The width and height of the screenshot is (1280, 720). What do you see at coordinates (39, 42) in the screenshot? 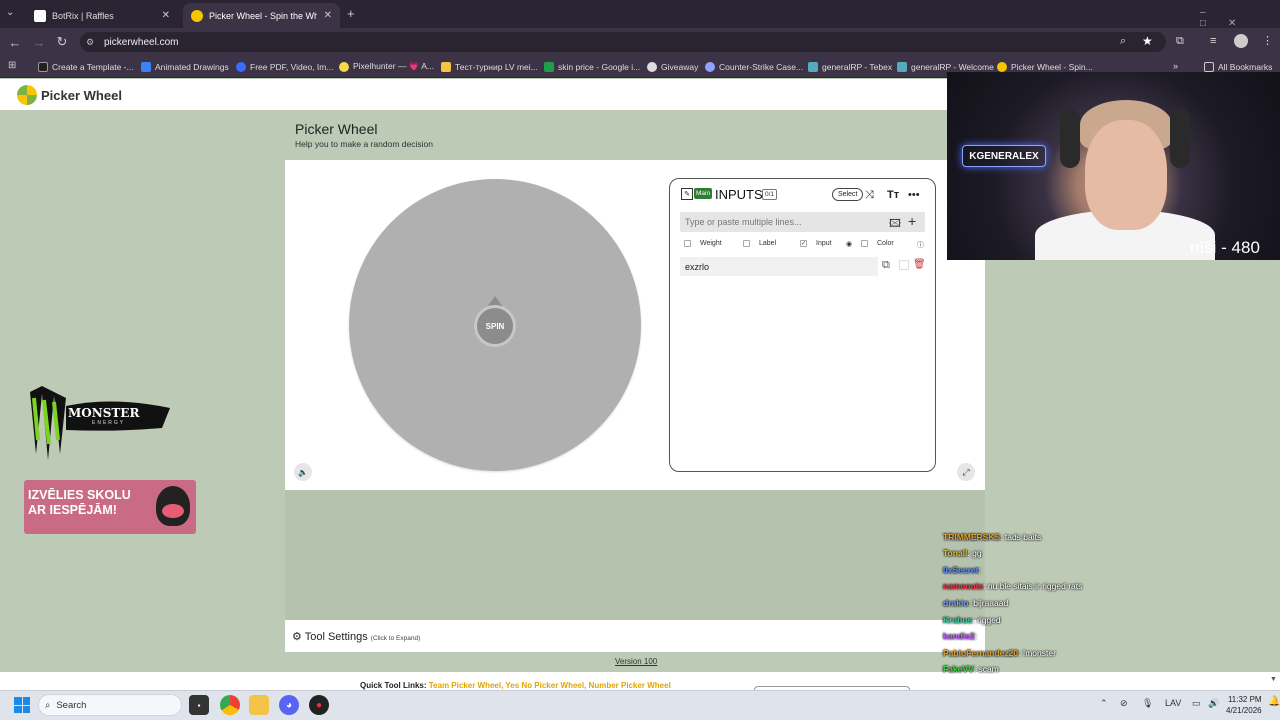
I see `forward-icon: →` at bounding box center [39, 42].